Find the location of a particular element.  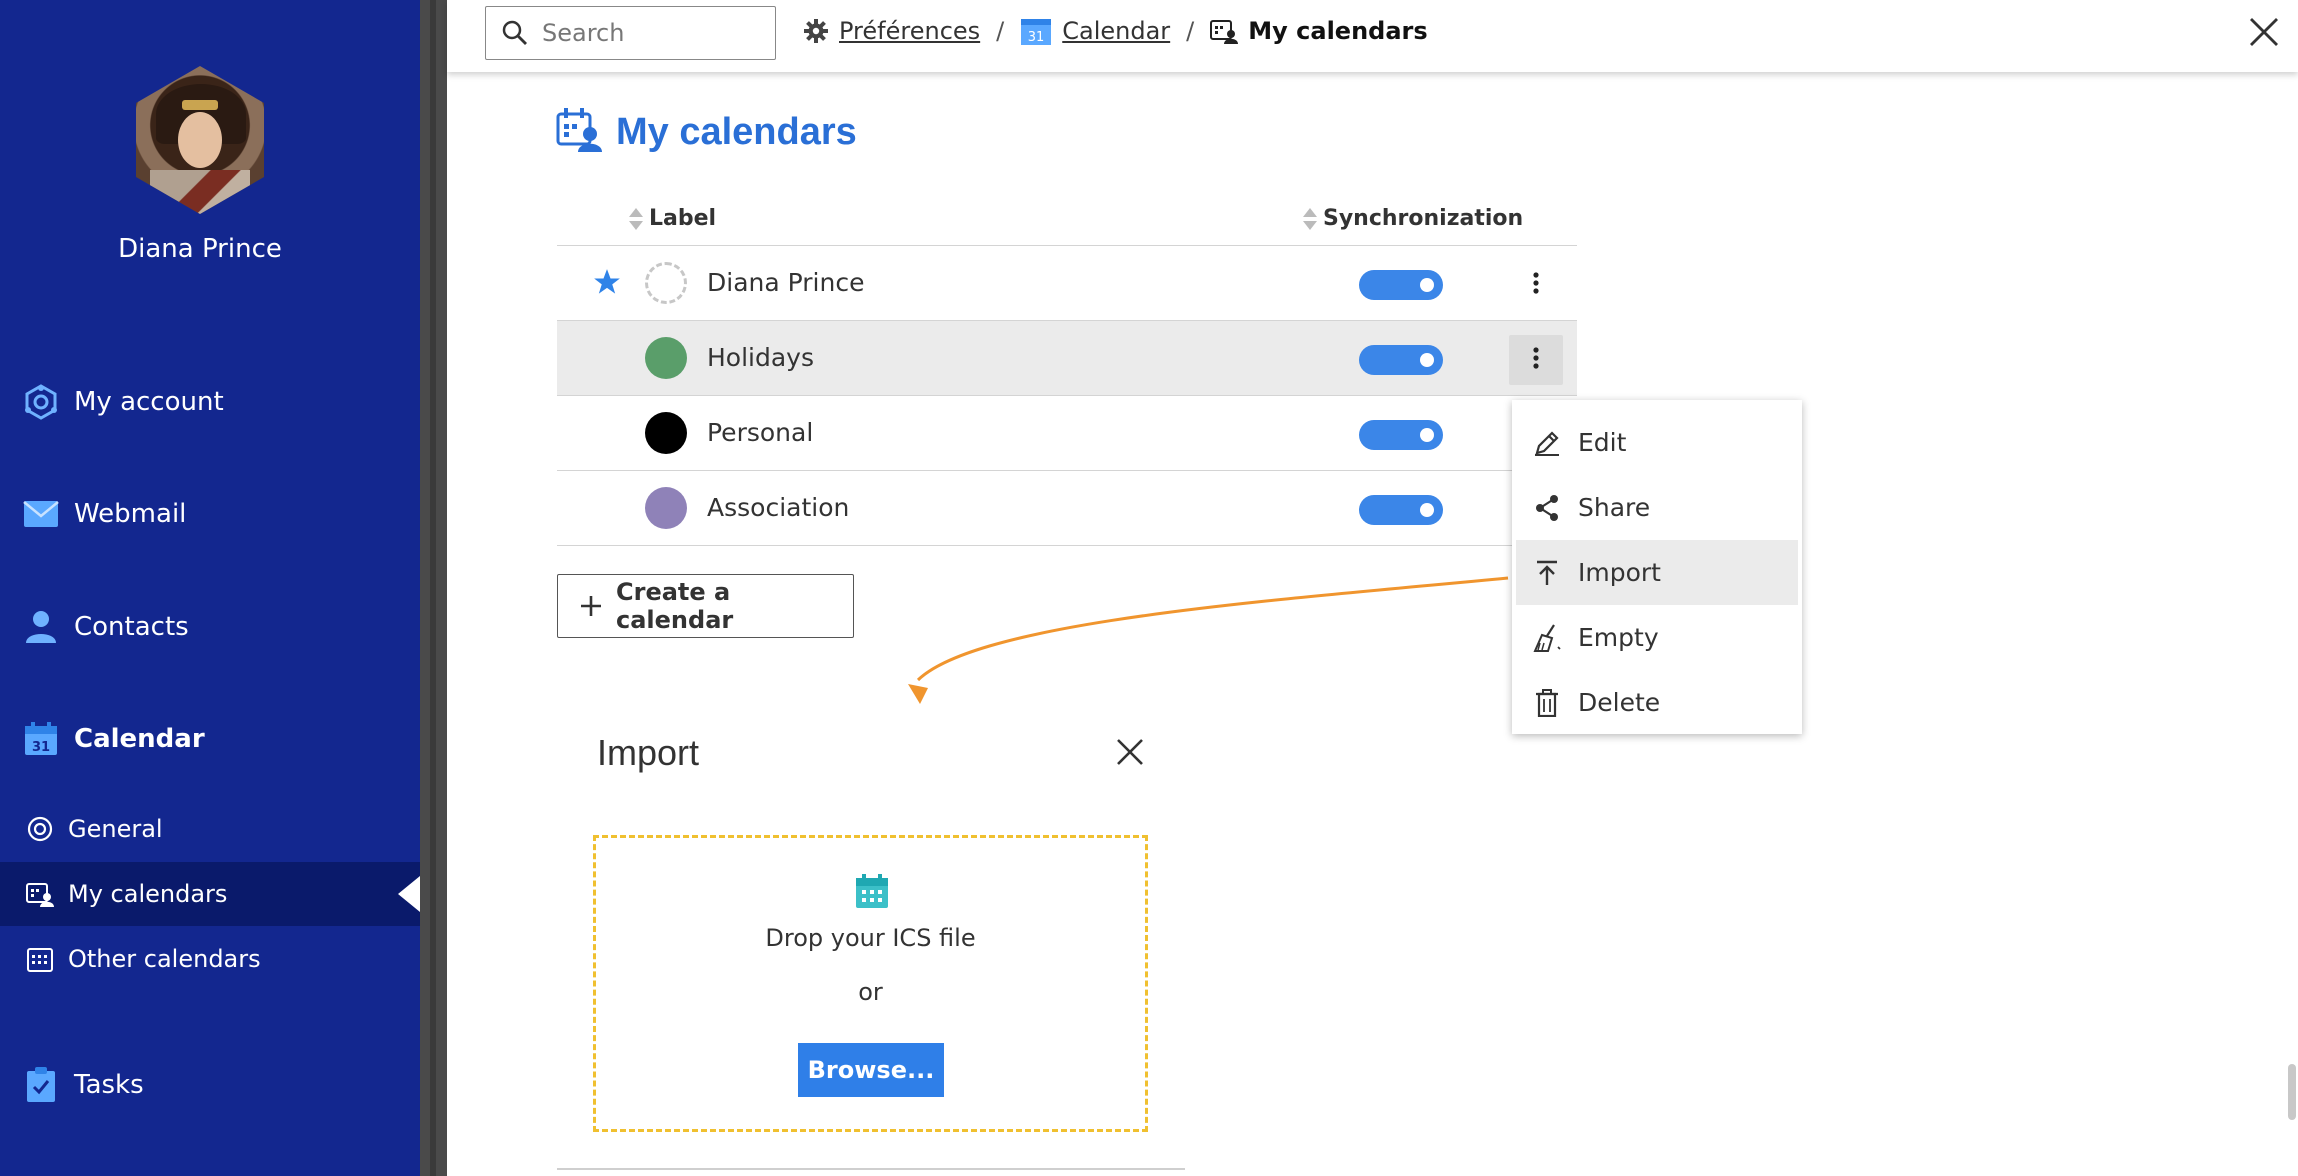

column-header-sync-text: Synchronization is located at coordinates (1423, 218).